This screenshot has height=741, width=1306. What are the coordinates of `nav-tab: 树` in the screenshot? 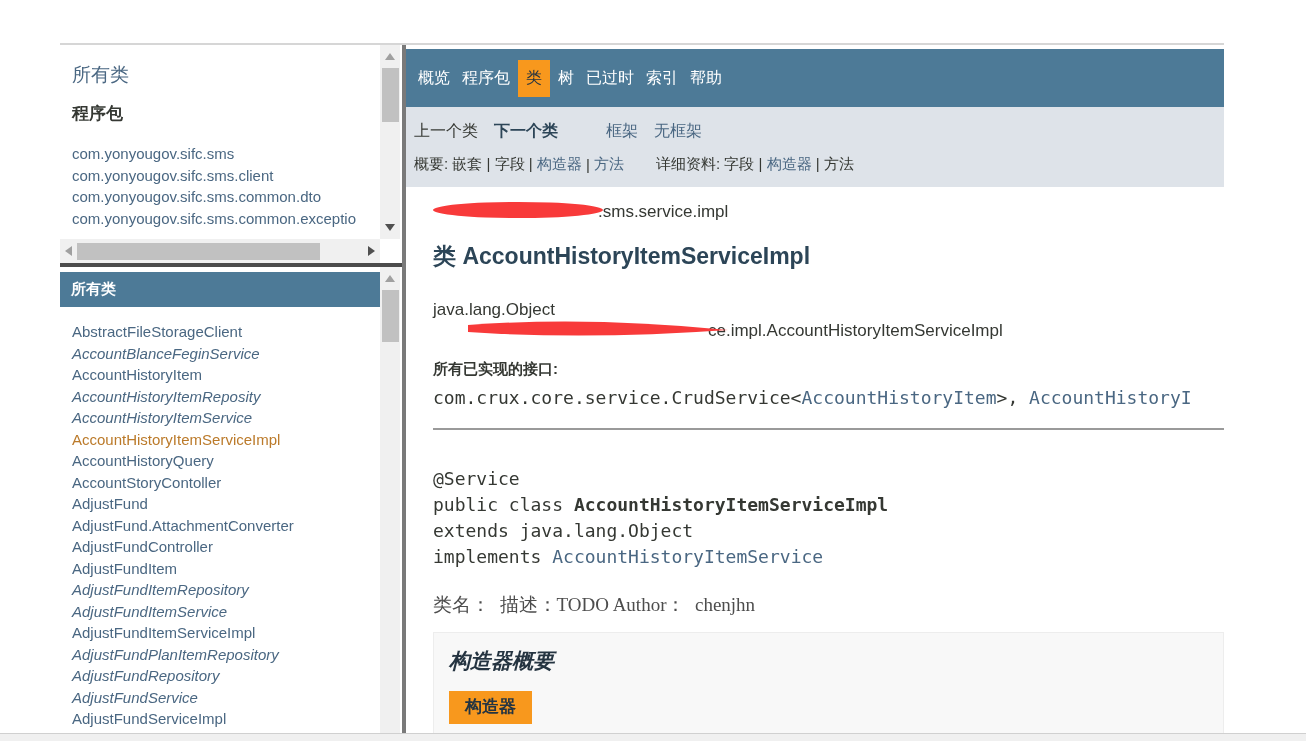 It's located at (566, 78).